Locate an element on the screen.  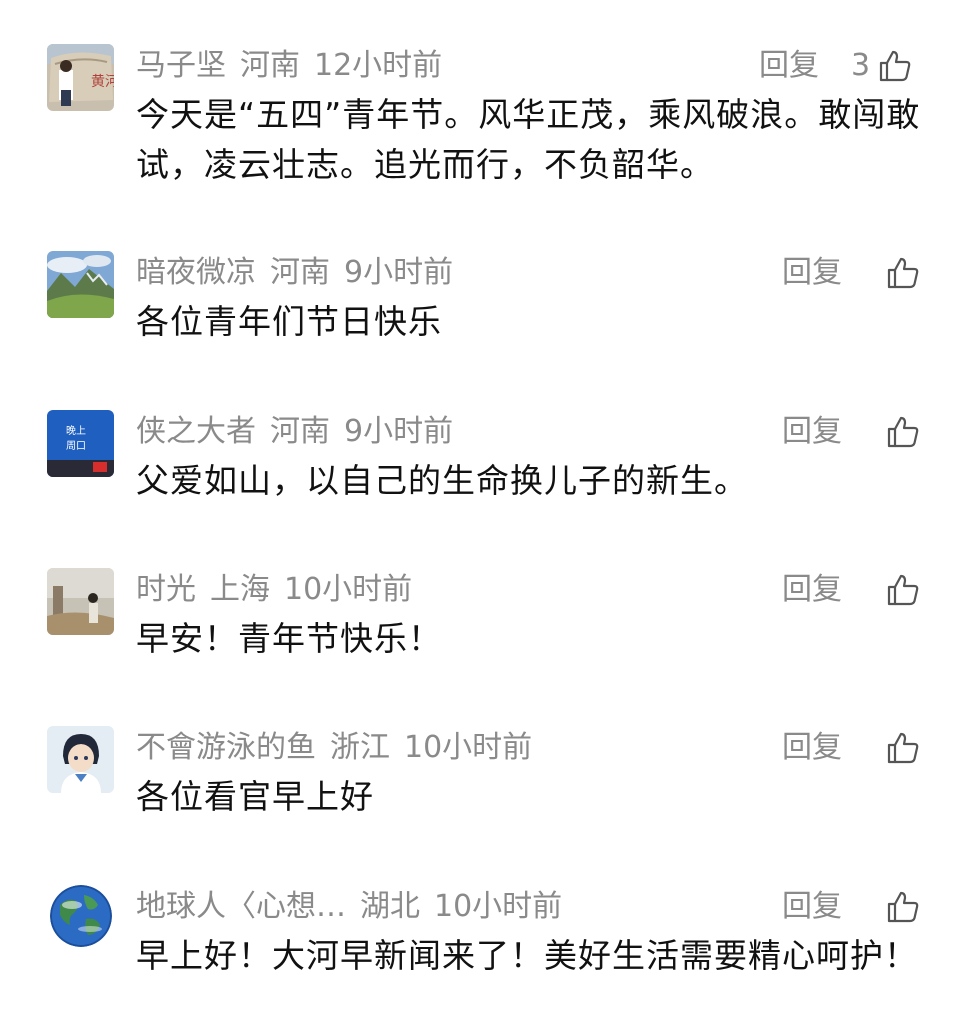
comment-meta: 时光 上海 10小时前 is located at coordinates (281, 590).